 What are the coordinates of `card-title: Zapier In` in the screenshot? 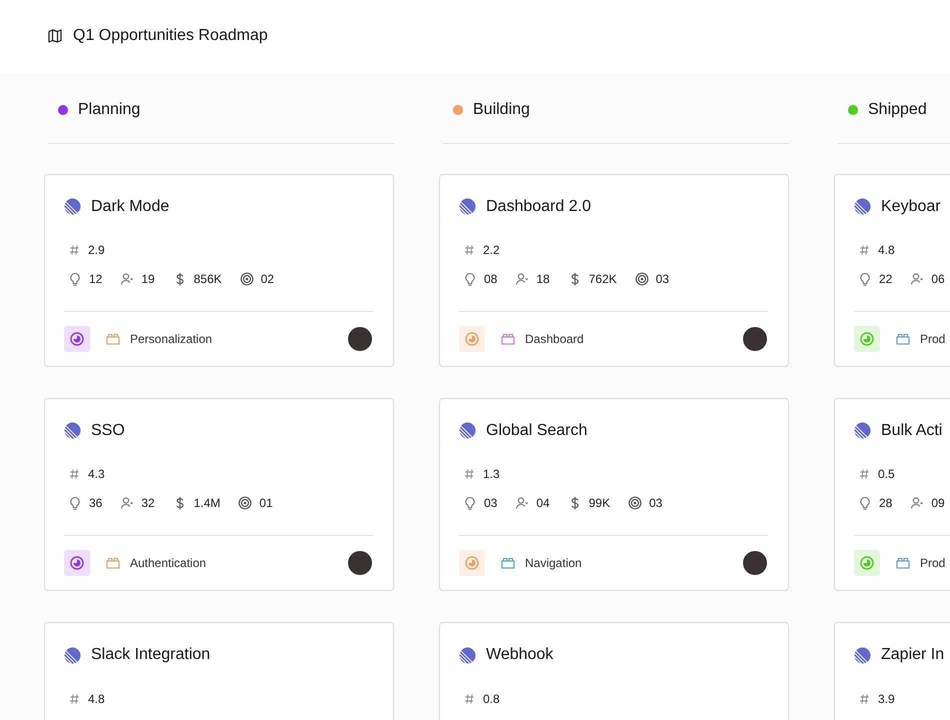 It's located at (912, 655).